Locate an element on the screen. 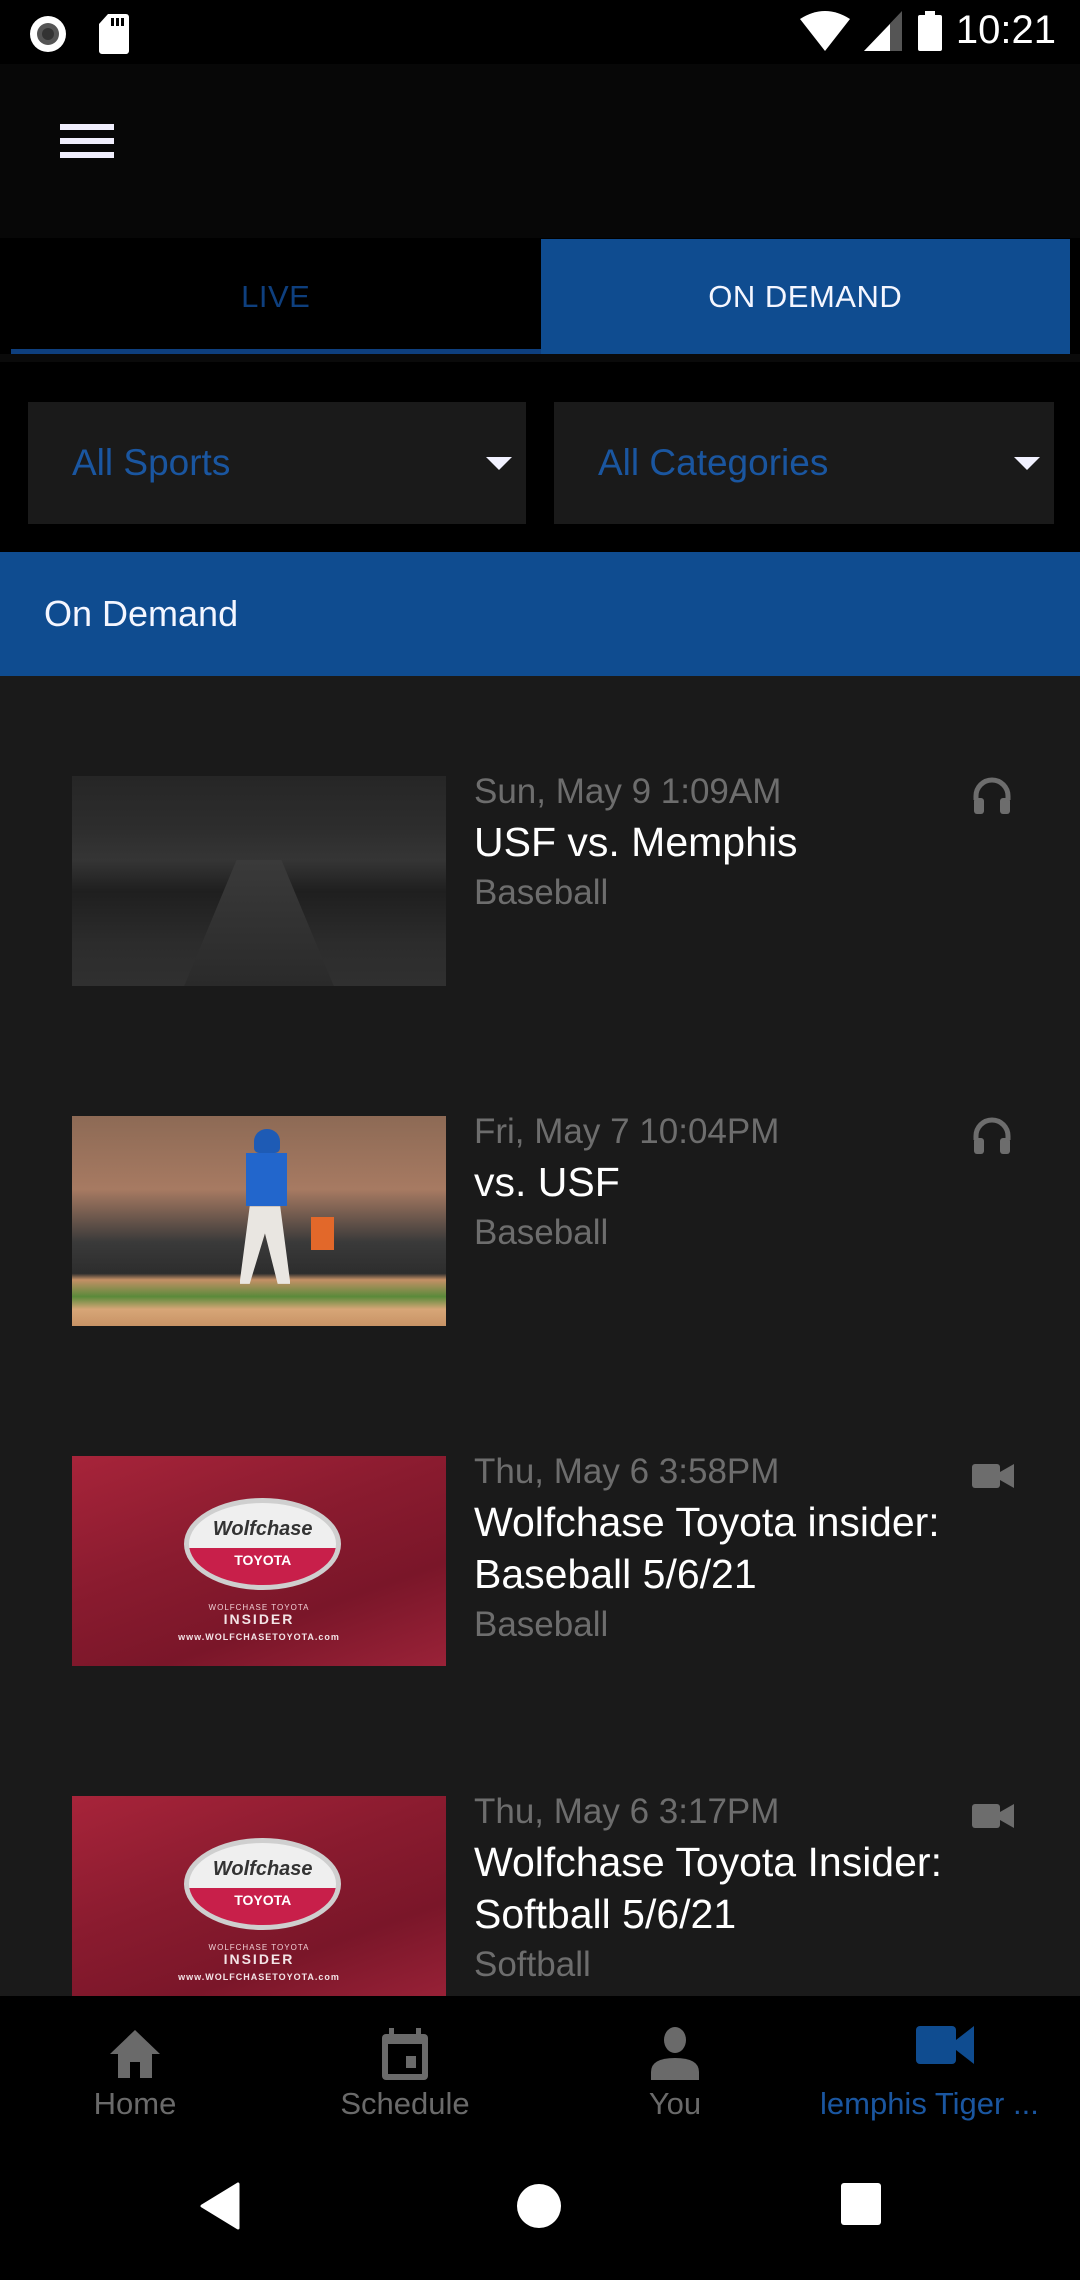 This screenshot has width=1080, height=2280. item-sport: Softball is located at coordinates (532, 1964).